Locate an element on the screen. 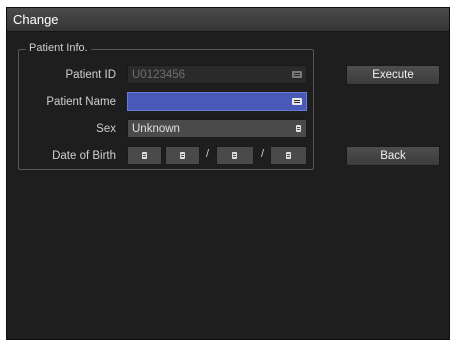 The image size is (457, 341). patient-id-value: U0123456 is located at coordinates (159, 75).